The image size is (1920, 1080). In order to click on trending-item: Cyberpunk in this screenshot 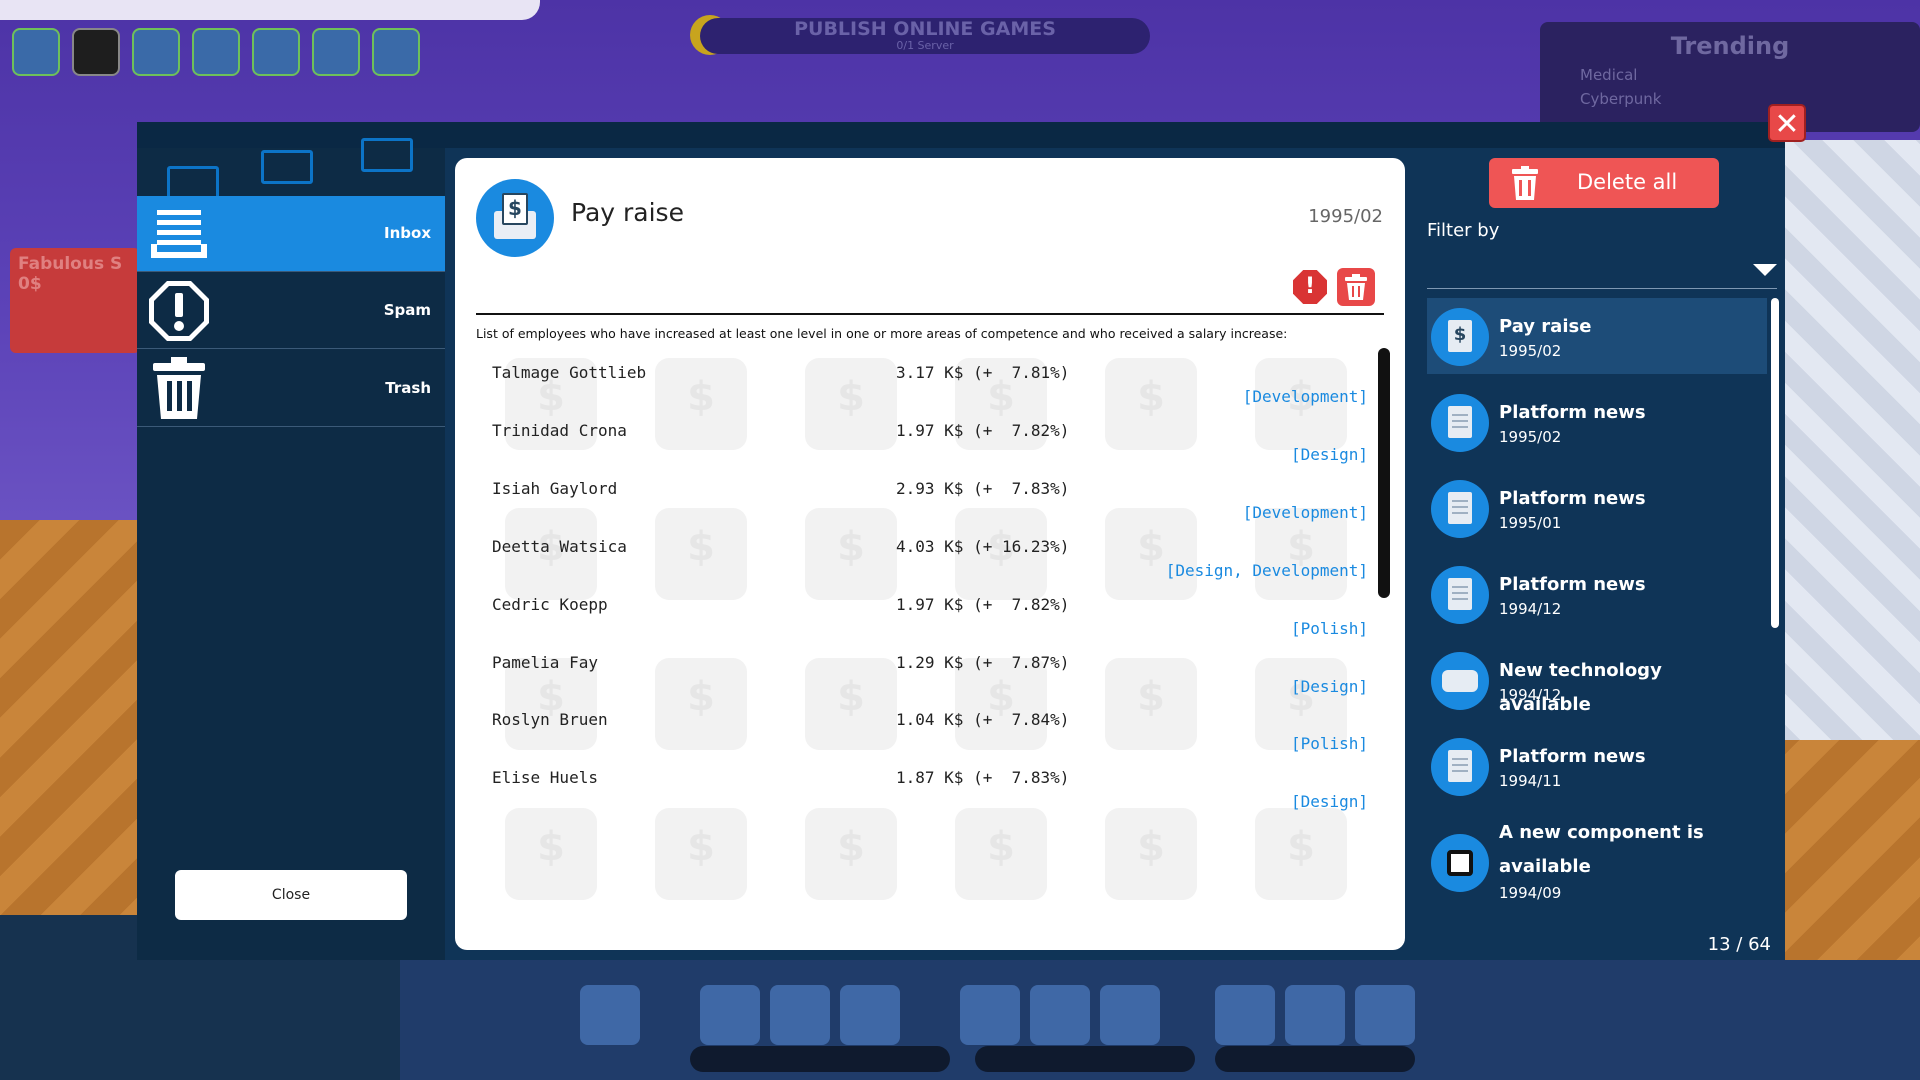, I will do `click(1621, 99)`.